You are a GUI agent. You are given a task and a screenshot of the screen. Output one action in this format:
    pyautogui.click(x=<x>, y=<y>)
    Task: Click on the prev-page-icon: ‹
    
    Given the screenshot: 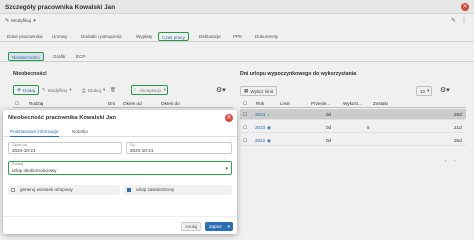 What is the action you would take?
    pyautogui.click(x=446, y=160)
    